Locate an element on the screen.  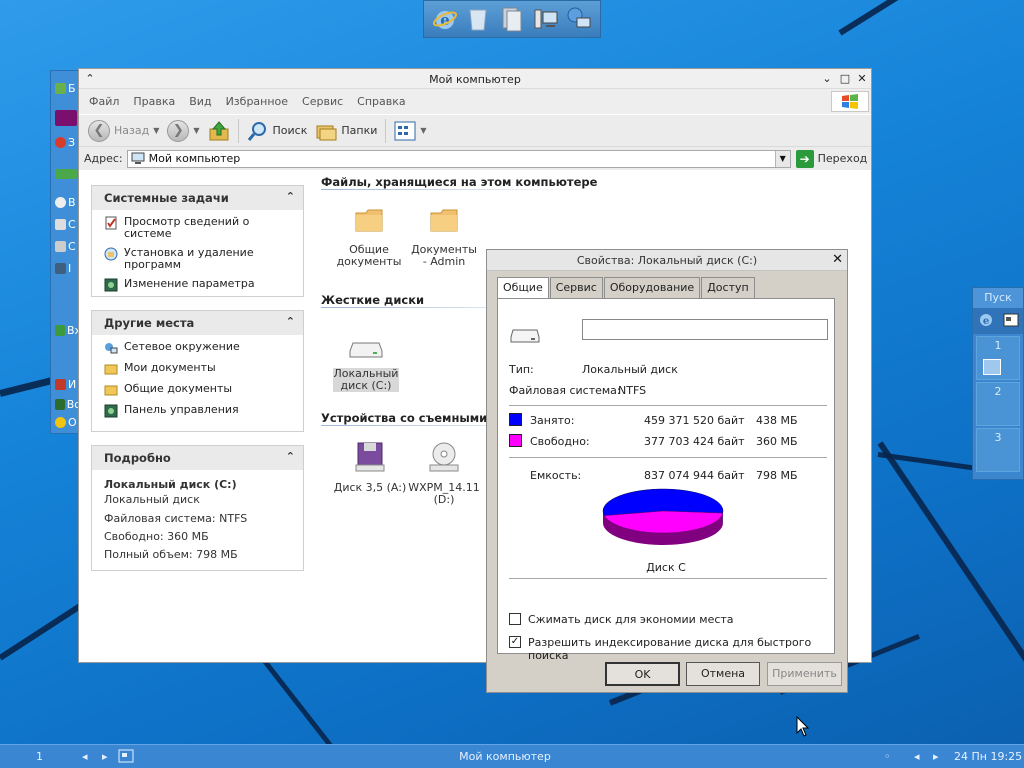
clock: 24 Пн 19:25 is located at coordinates (988, 756).